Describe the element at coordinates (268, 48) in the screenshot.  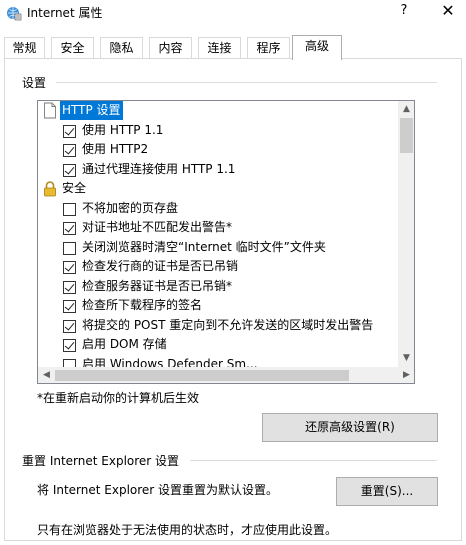
I see `tab-programs: 程序` at that location.